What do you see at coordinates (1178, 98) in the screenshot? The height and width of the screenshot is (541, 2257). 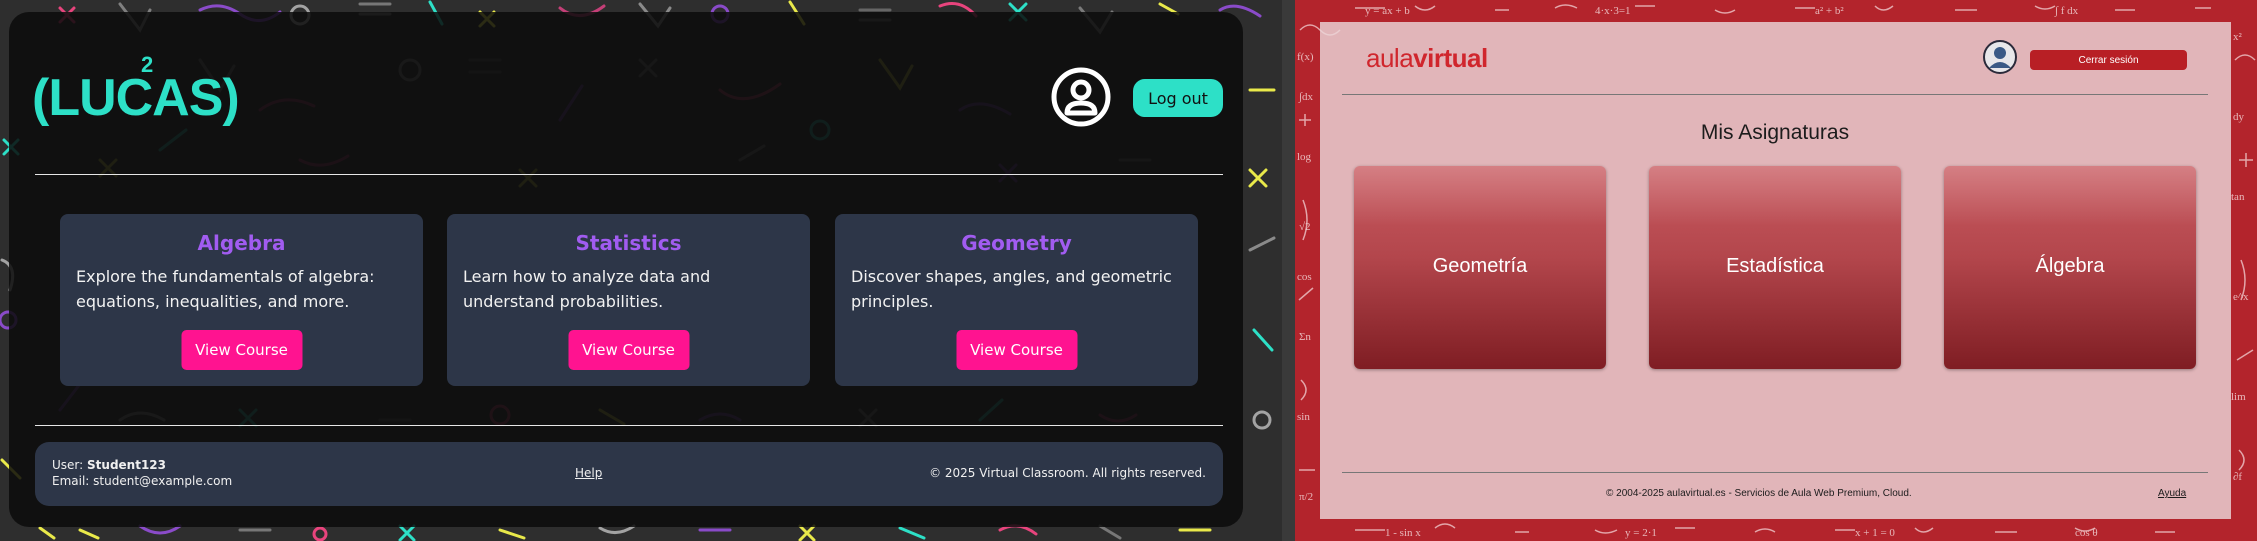 I see `logout-button: Log out` at bounding box center [1178, 98].